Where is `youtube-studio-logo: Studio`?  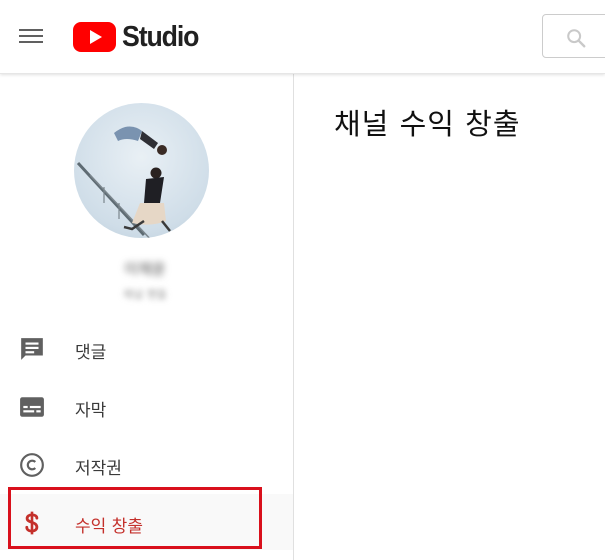 youtube-studio-logo: Studio is located at coordinates (139, 36).